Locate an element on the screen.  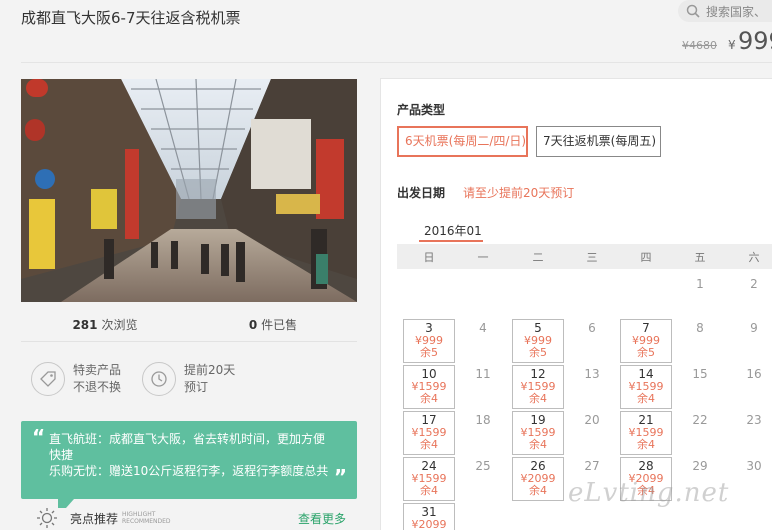
feature-line2: 预订 is located at coordinates (196, 387).